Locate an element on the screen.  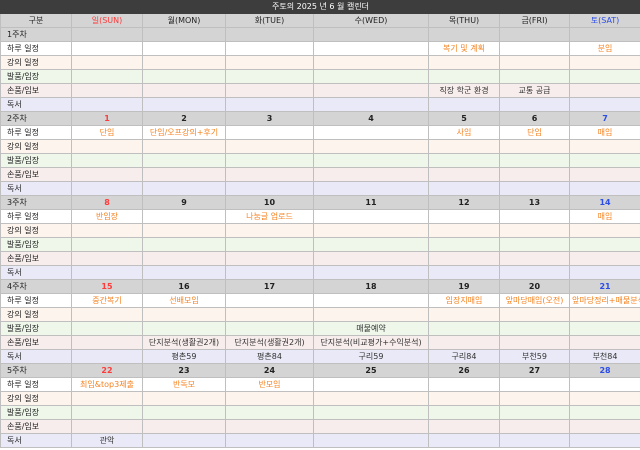
day-number: 7 is located at coordinates (604, 118).